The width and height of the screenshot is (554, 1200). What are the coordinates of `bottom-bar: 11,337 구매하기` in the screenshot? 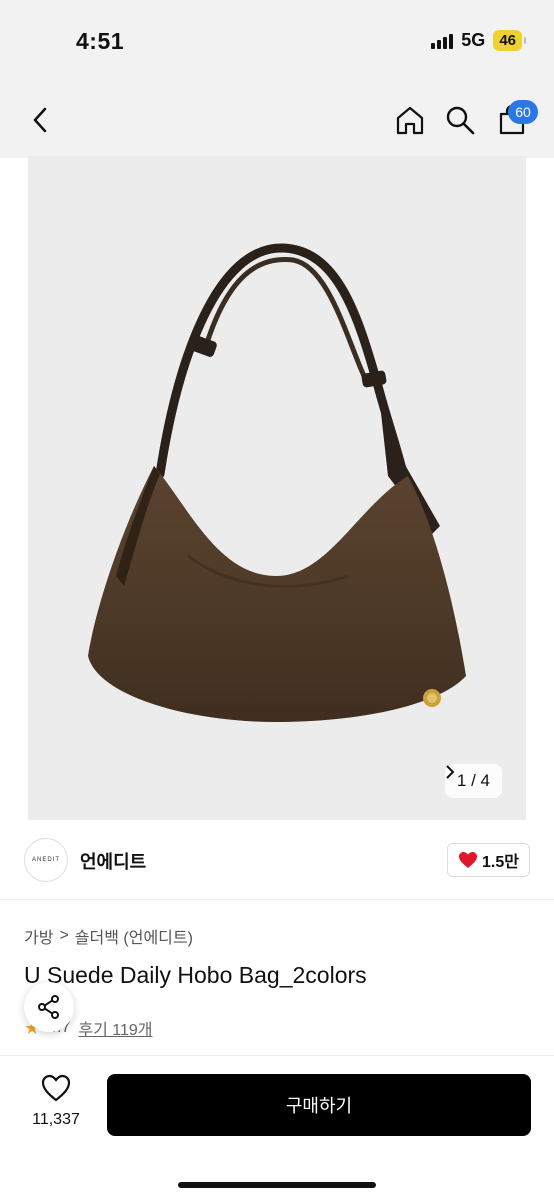 It's located at (277, 1127).